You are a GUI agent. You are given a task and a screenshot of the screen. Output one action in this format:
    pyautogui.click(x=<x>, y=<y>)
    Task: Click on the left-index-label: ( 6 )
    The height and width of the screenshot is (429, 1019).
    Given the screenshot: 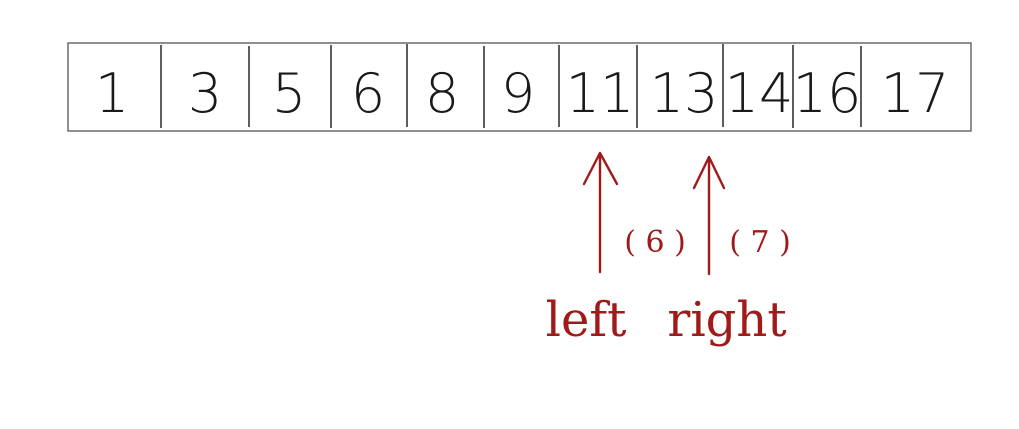 What is the action you would take?
    pyautogui.click(x=655, y=242)
    